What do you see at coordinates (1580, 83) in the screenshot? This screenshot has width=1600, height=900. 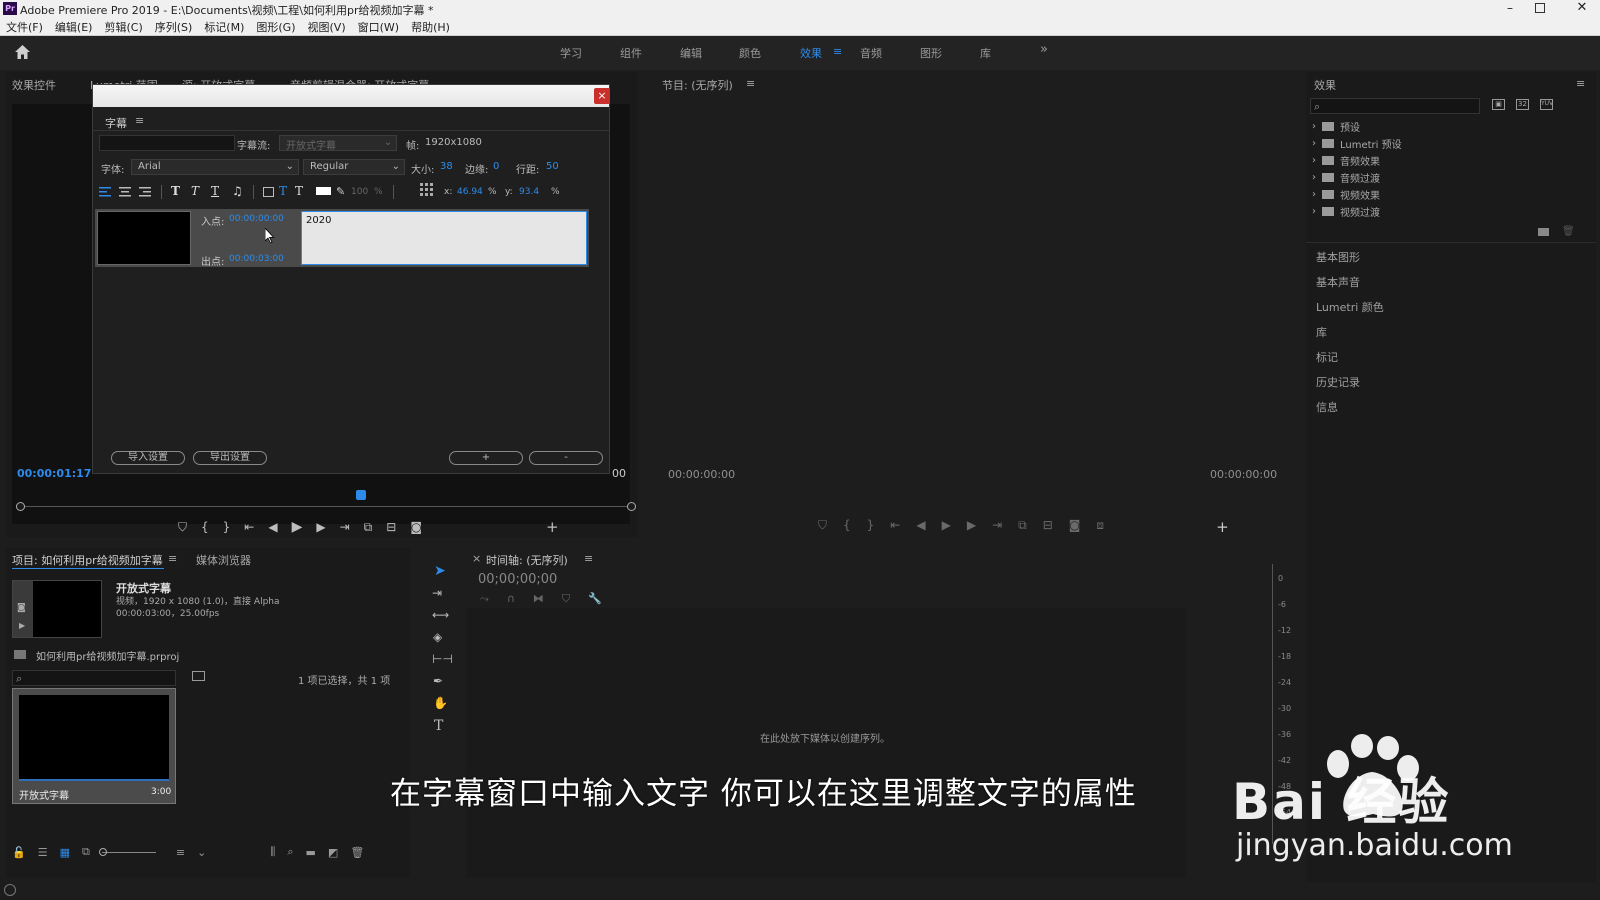 I see `panel-menu-icon: ≡` at bounding box center [1580, 83].